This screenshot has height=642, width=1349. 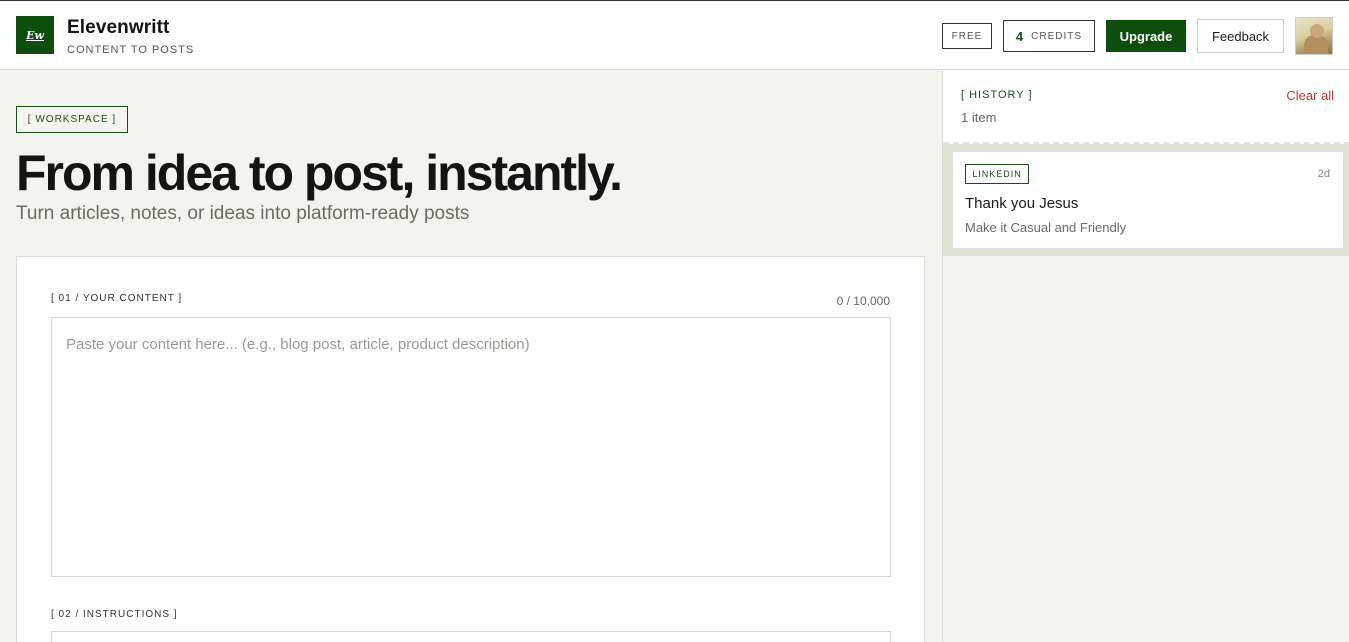 I want to click on brand-logo-icon: Ew, so click(x=35, y=35).